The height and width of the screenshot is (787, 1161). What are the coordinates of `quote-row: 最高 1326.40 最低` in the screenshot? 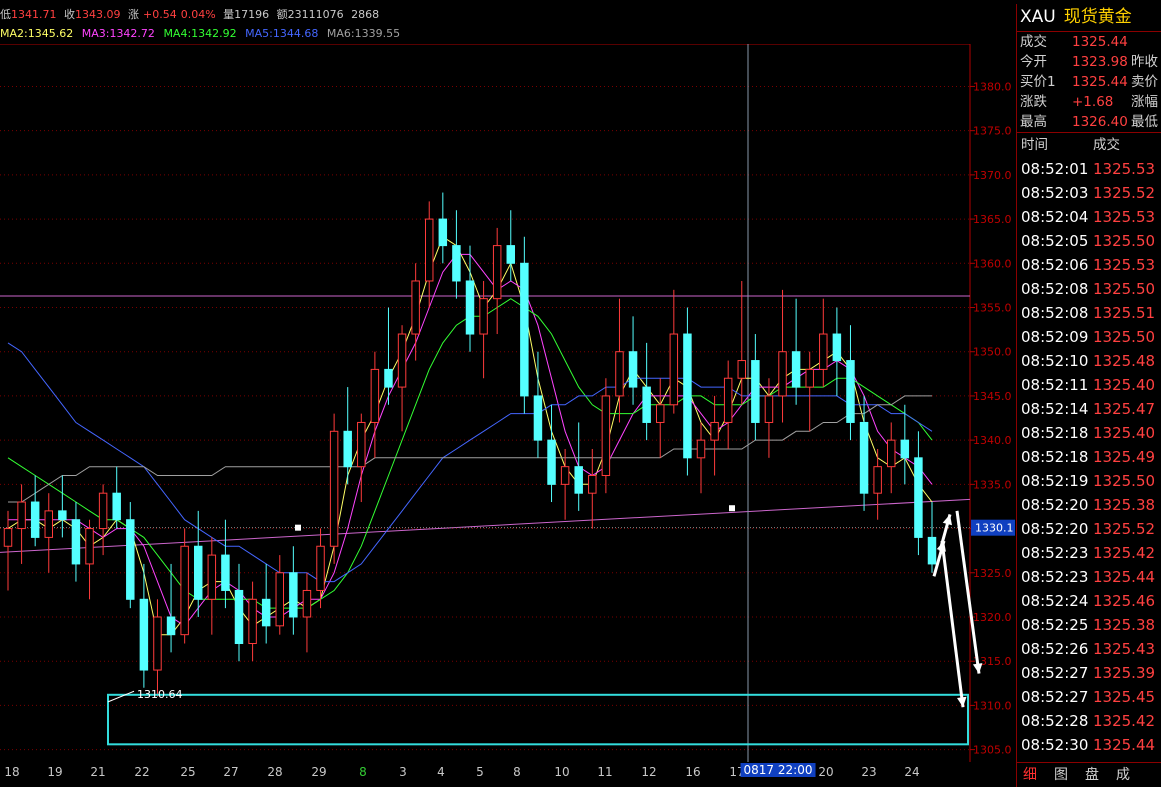 It's located at (1089, 122).